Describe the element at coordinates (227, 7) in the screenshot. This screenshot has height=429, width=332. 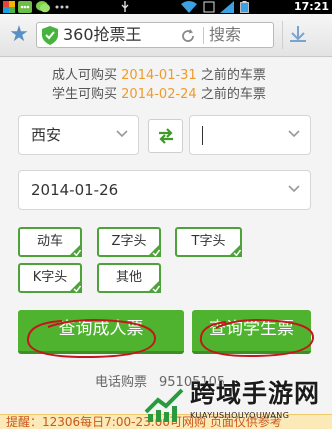
I see `signal-icon` at that location.